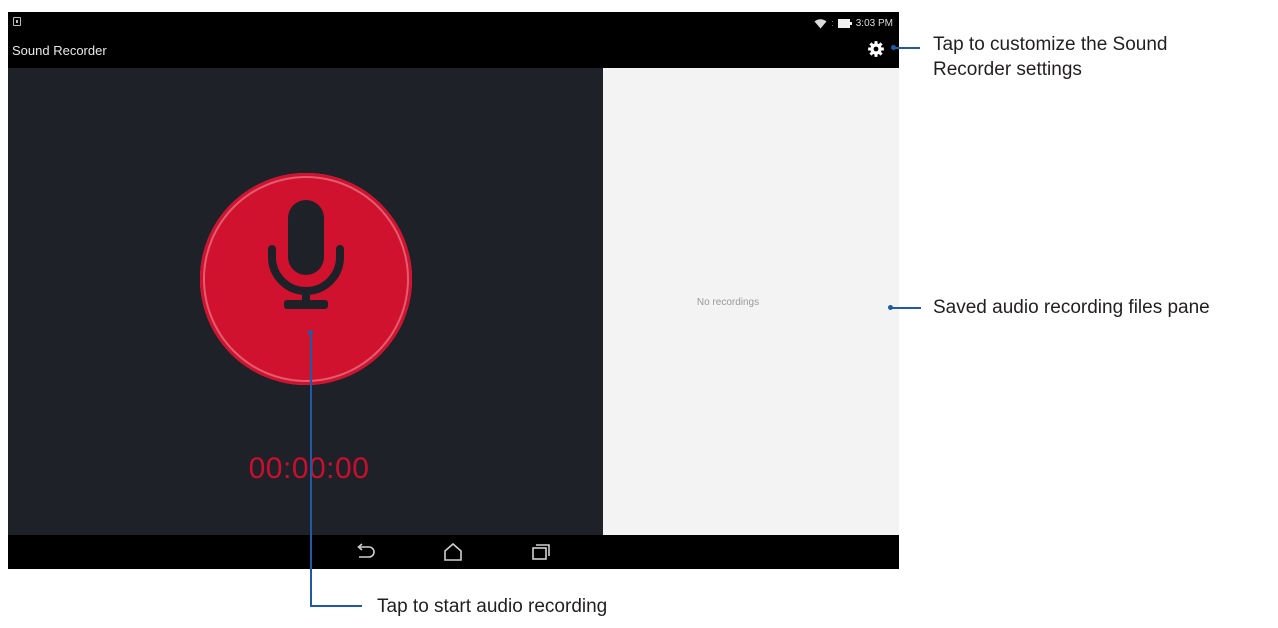 The image size is (1278, 628). What do you see at coordinates (336, 606) in the screenshot?
I see `record-callout-horizontal-line` at bounding box center [336, 606].